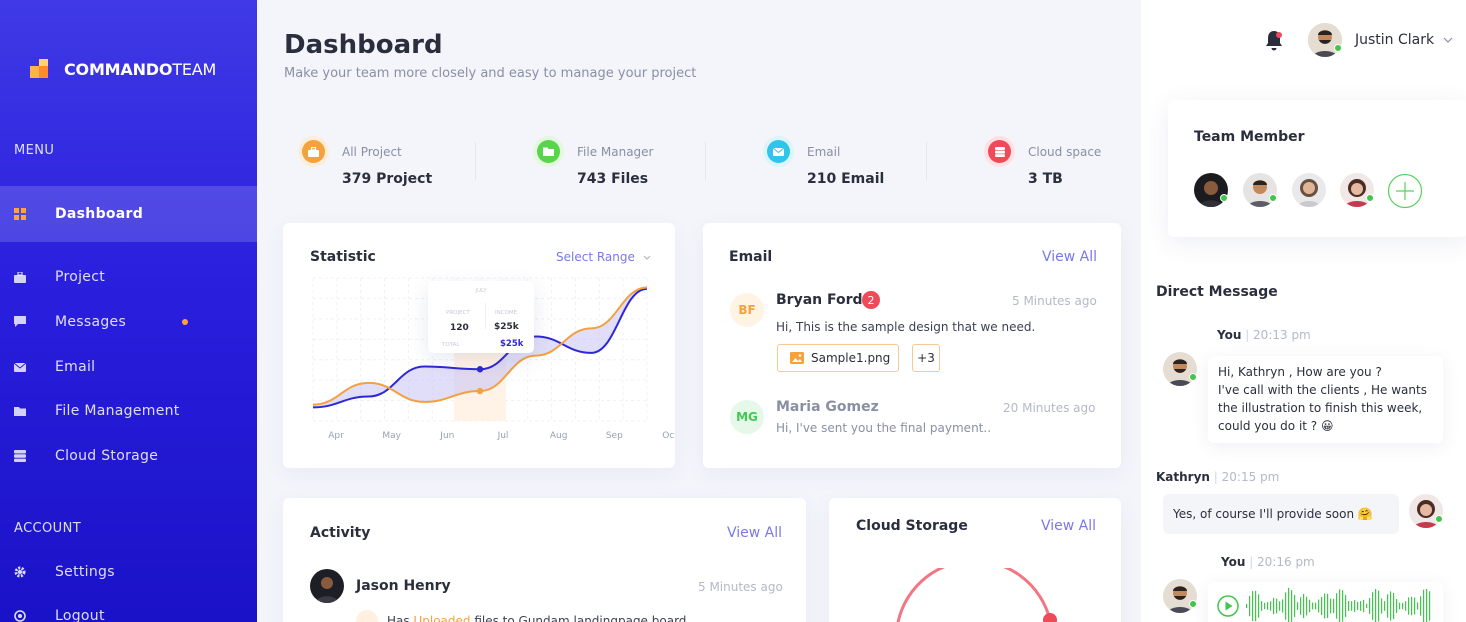 The width and height of the screenshot is (1466, 622). What do you see at coordinates (128, 277) in the screenshot?
I see `sidebar-item-project: Project` at bounding box center [128, 277].